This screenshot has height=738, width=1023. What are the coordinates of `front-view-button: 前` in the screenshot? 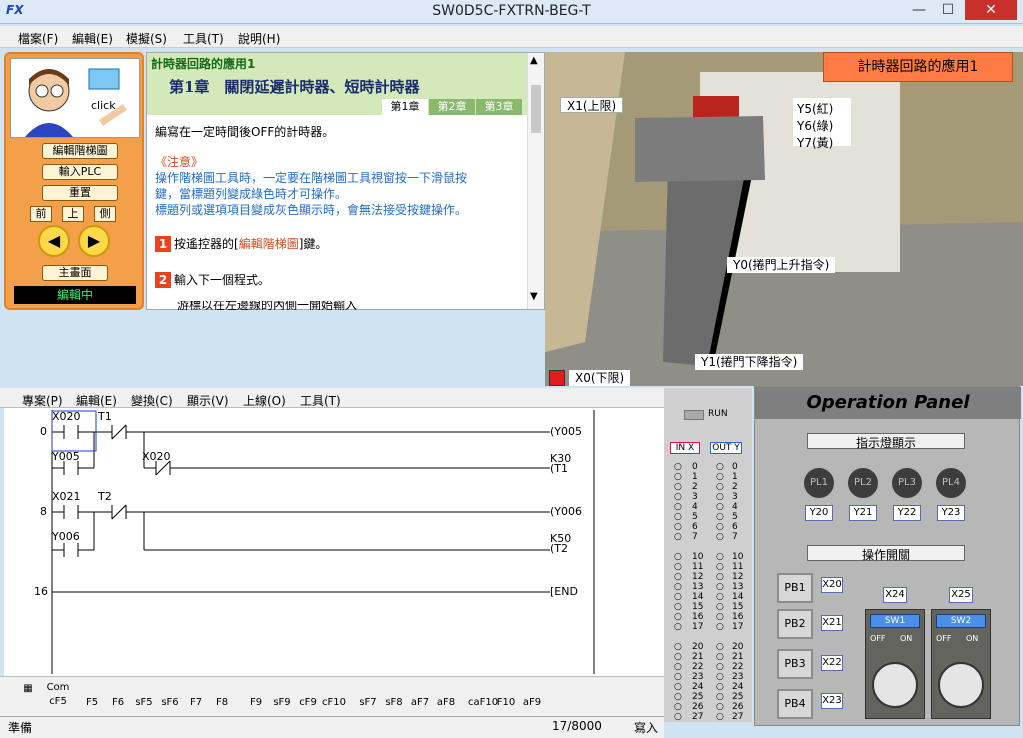 It's located at (41, 214).